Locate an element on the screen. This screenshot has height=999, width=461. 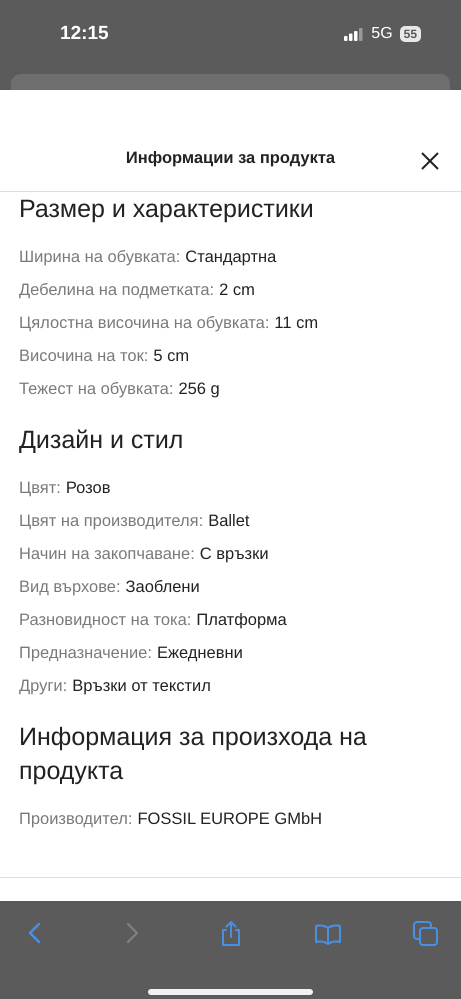
spec-label: Начин на закопчаване: is located at coordinates (107, 554).